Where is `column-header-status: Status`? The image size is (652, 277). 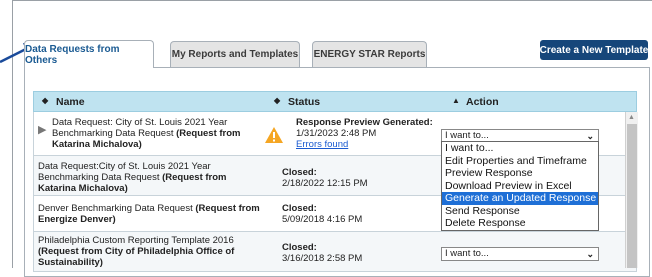 column-header-status: Status is located at coordinates (304, 102).